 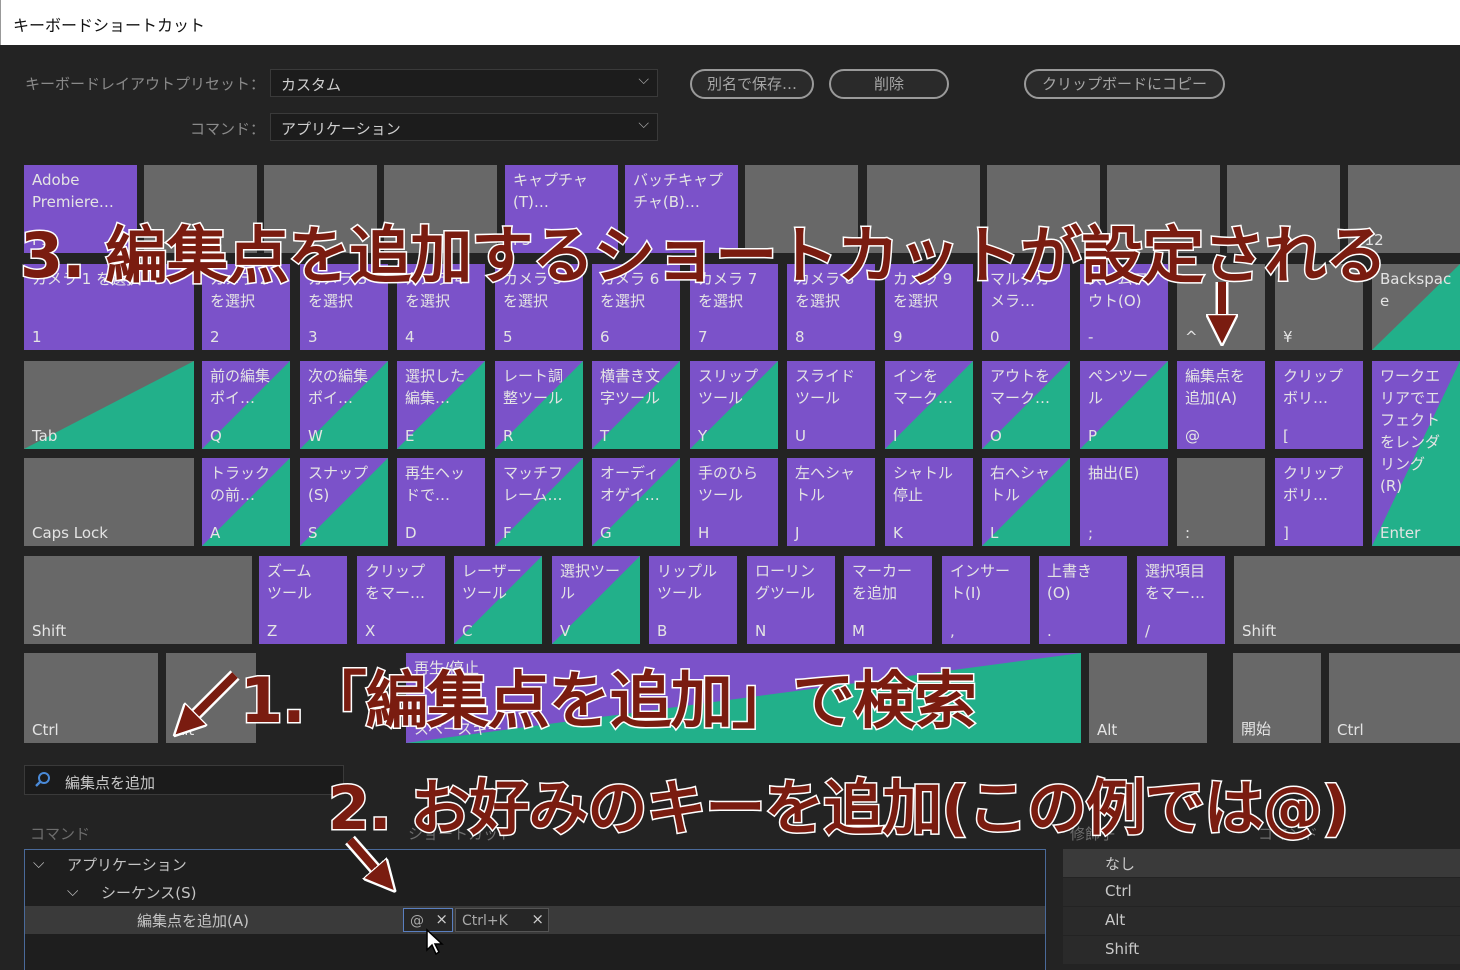 I want to click on annotation-step-2: 2. お好みのキーを追加(この例では@), so click(x=838, y=809).